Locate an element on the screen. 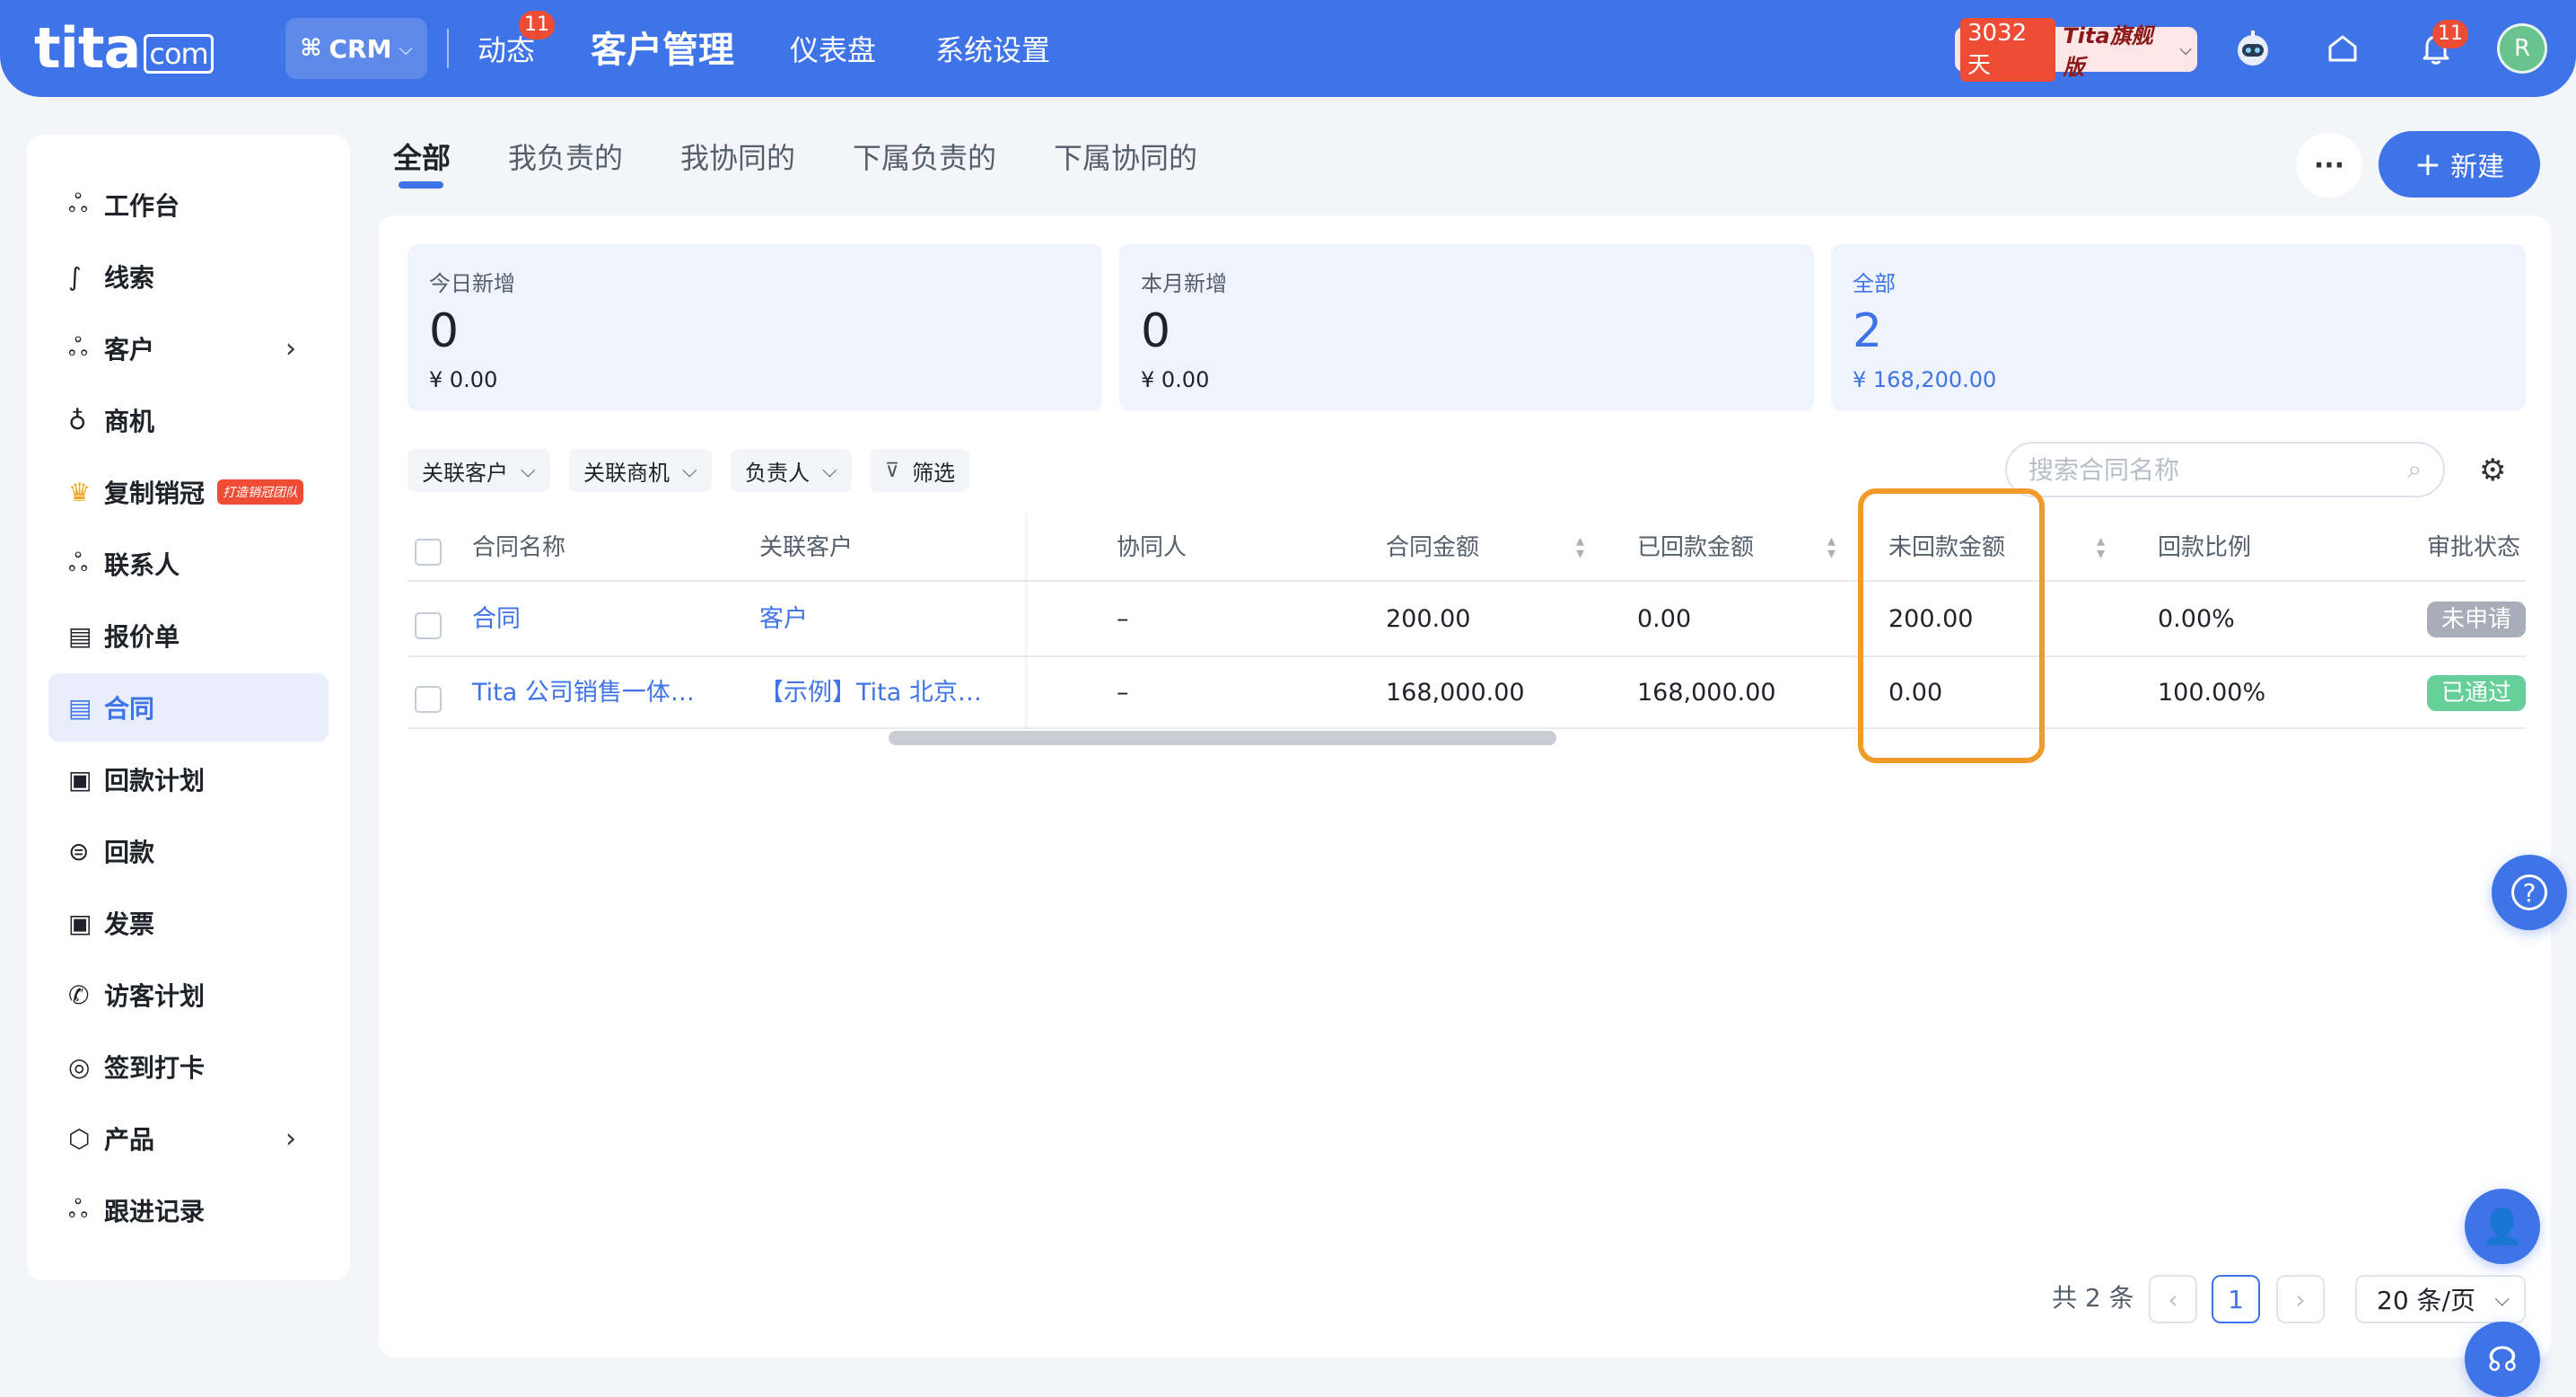  tab-all: 全部 is located at coordinates (422, 158).